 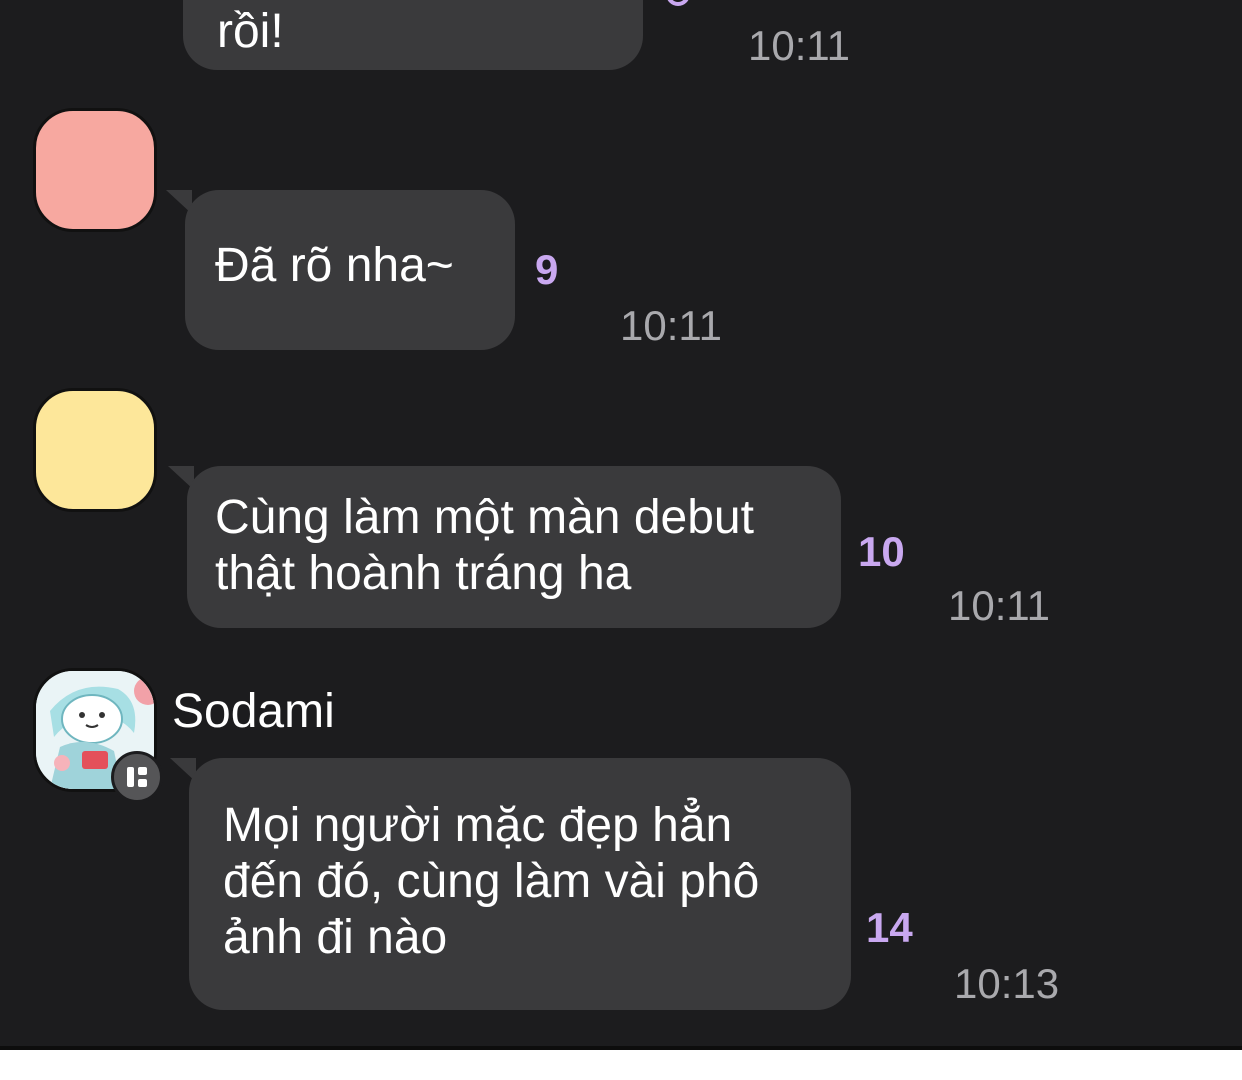 What do you see at coordinates (621, 1048) in the screenshot?
I see `divider` at bounding box center [621, 1048].